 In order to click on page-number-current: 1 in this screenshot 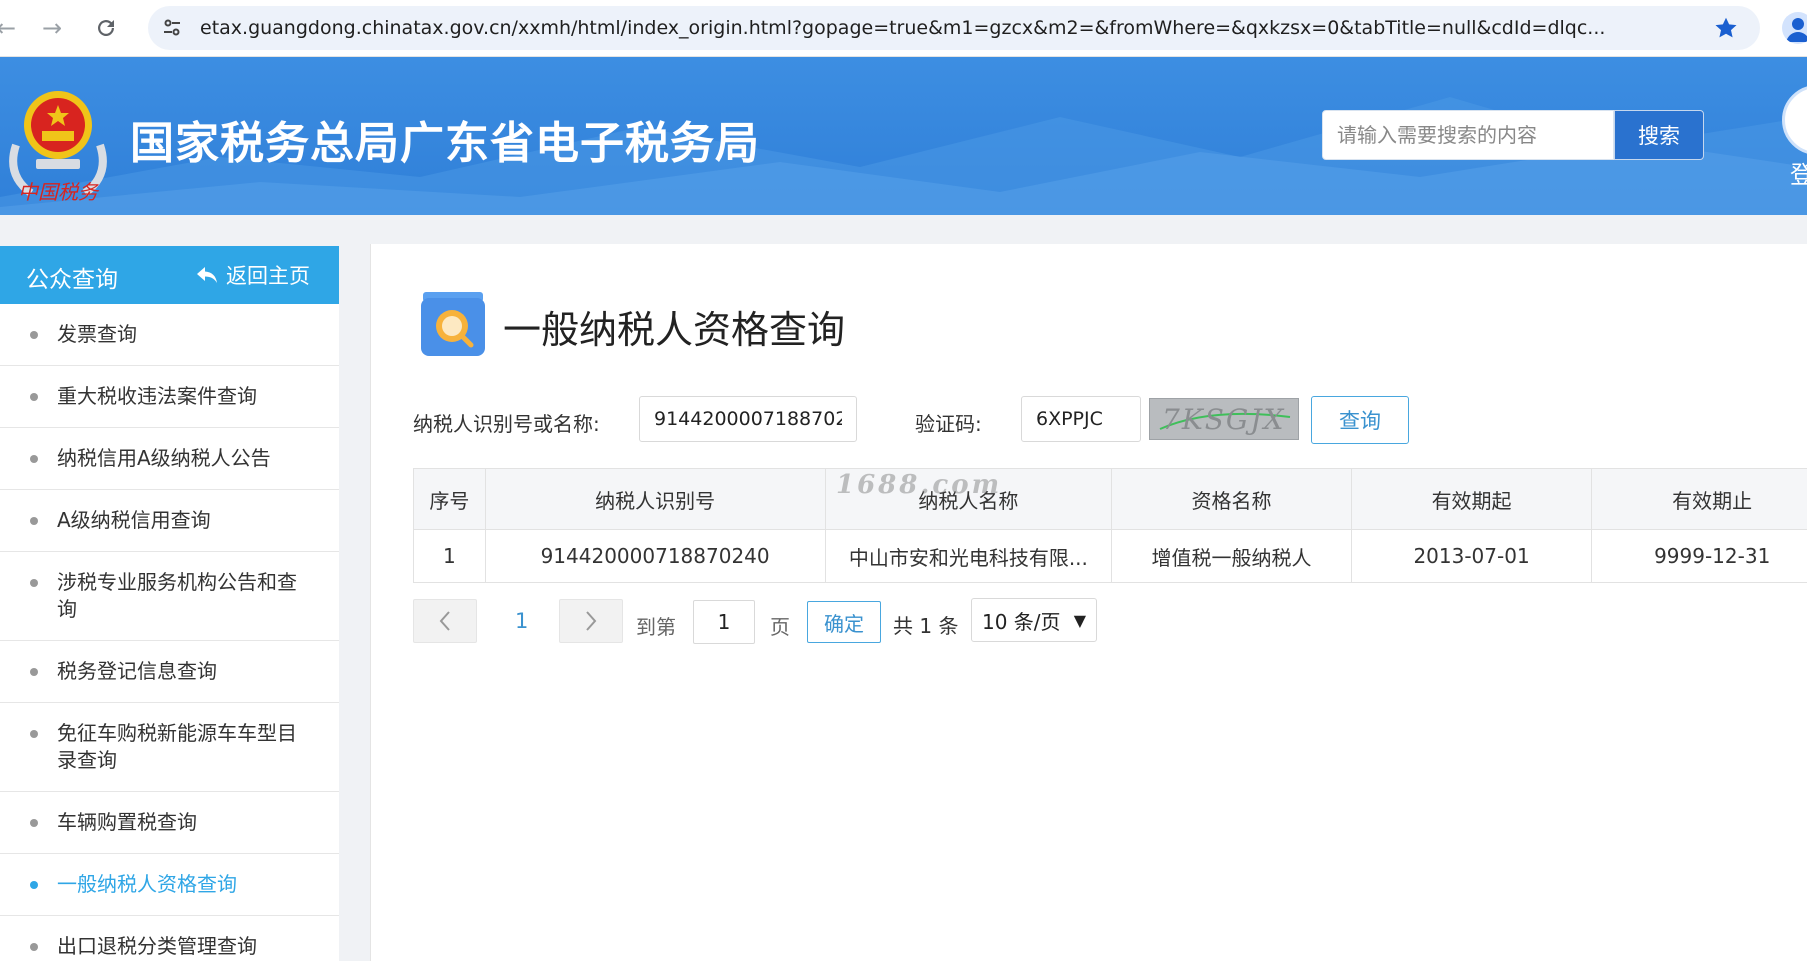, I will do `click(521, 621)`.